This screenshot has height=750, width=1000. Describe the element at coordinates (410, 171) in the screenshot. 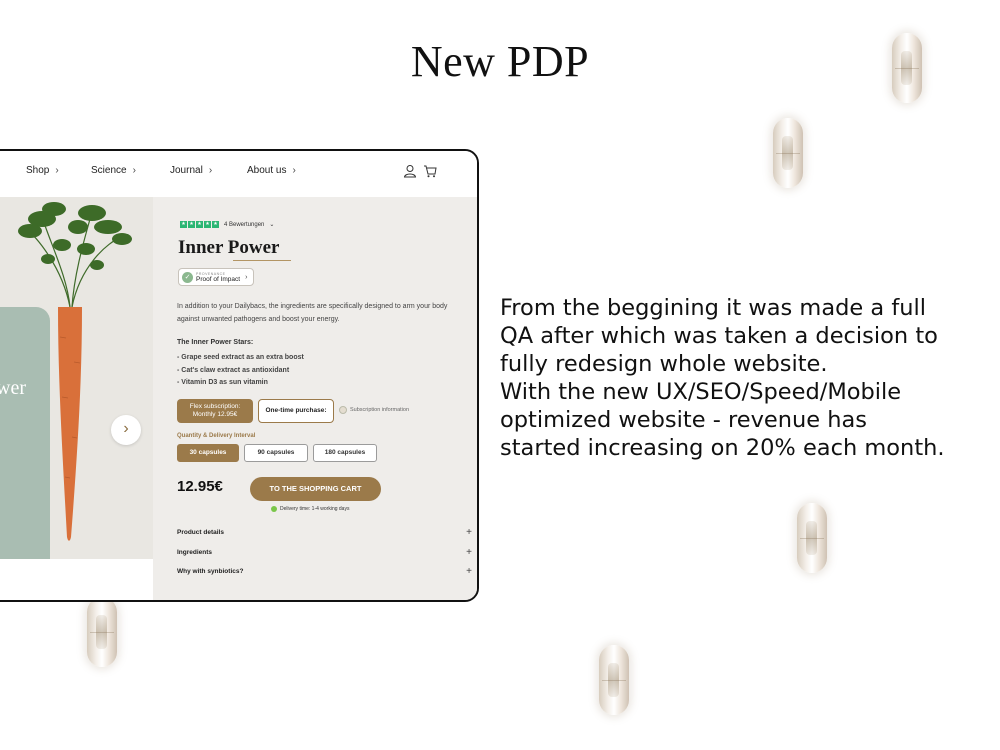

I see `user-icon` at that location.